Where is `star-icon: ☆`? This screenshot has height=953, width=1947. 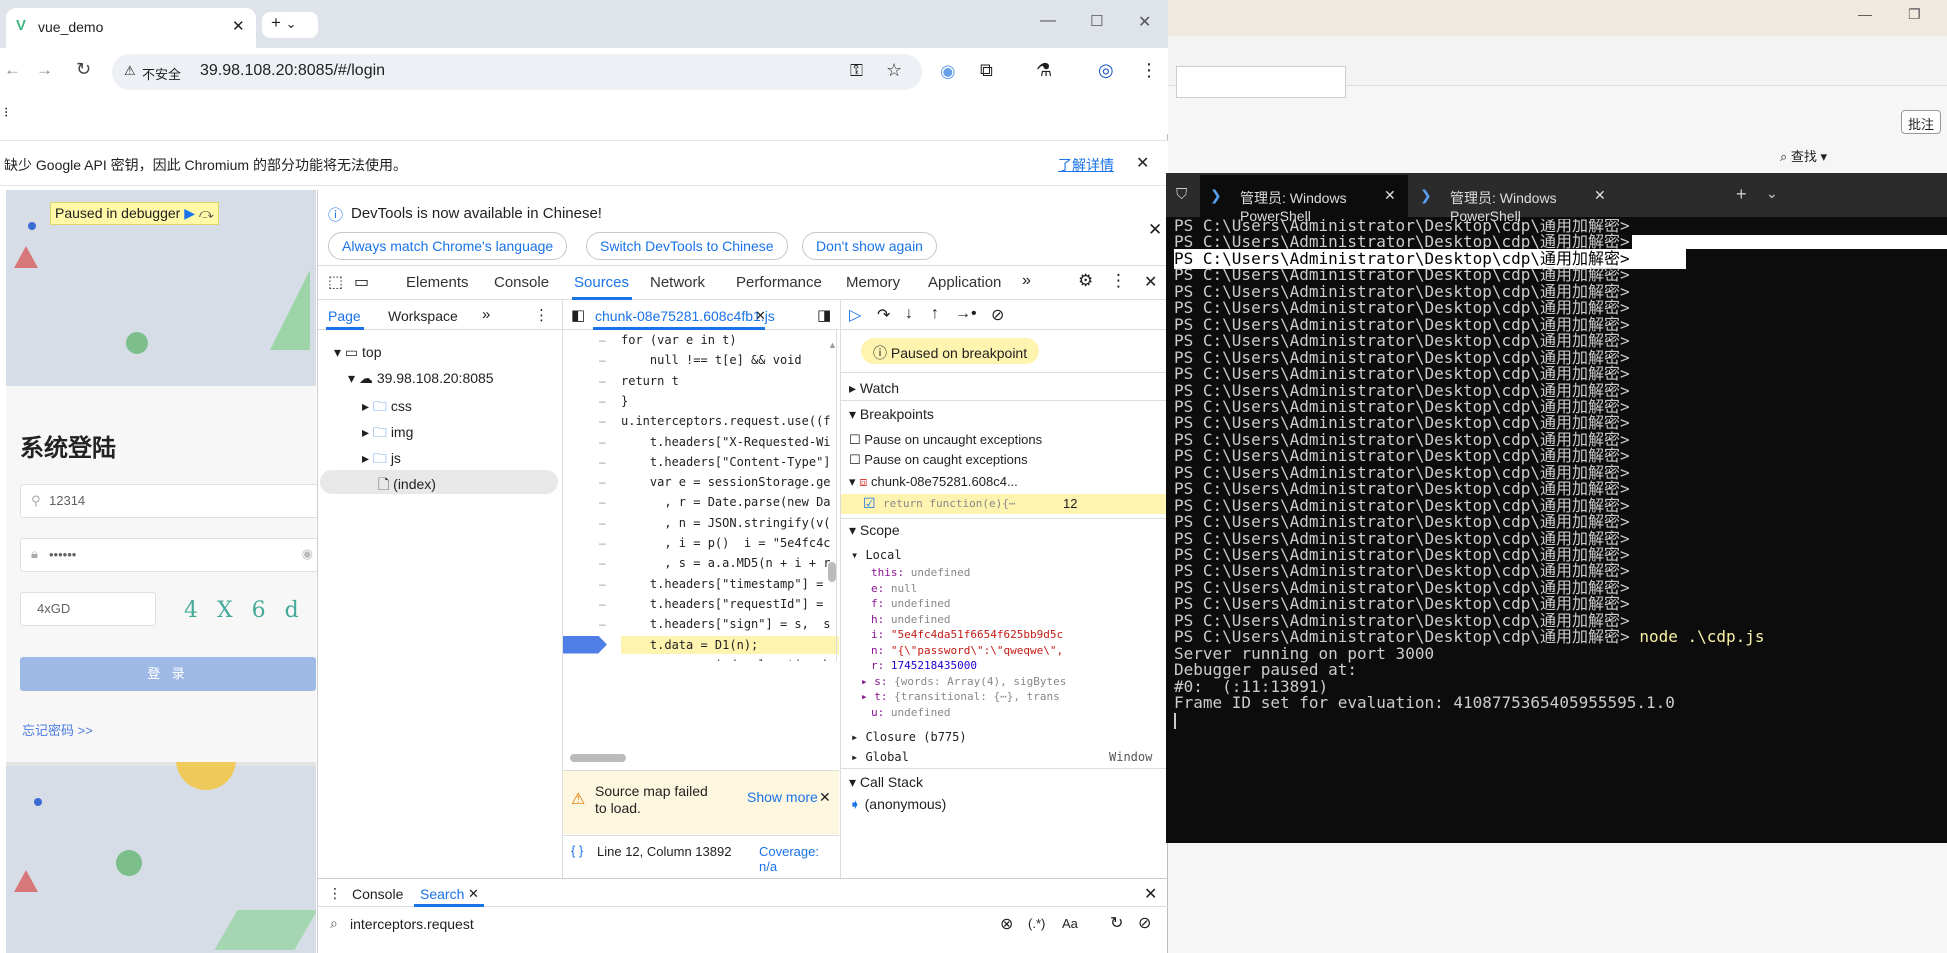
star-icon: ☆ is located at coordinates (894, 70).